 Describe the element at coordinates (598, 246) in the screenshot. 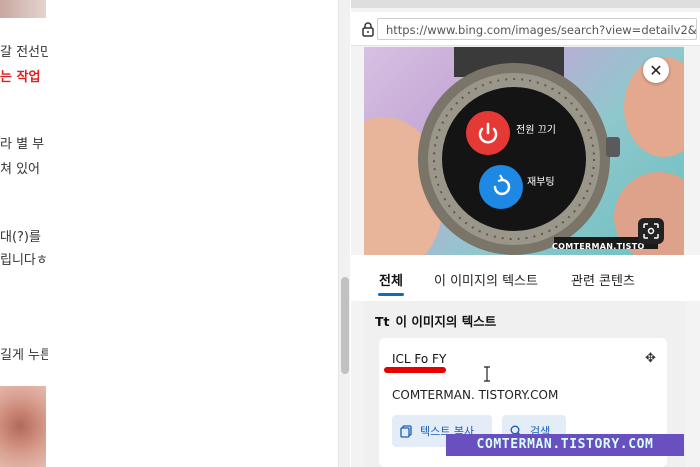

I see `image-watermark: COMTERMAN.TISTO` at that location.